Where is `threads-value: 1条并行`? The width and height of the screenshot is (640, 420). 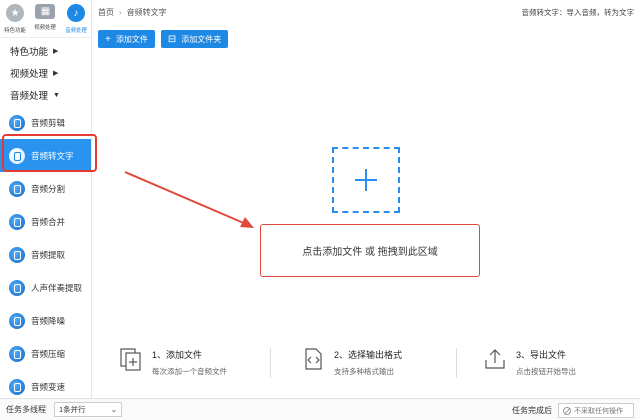 threads-value: 1条并行 is located at coordinates (72, 409).